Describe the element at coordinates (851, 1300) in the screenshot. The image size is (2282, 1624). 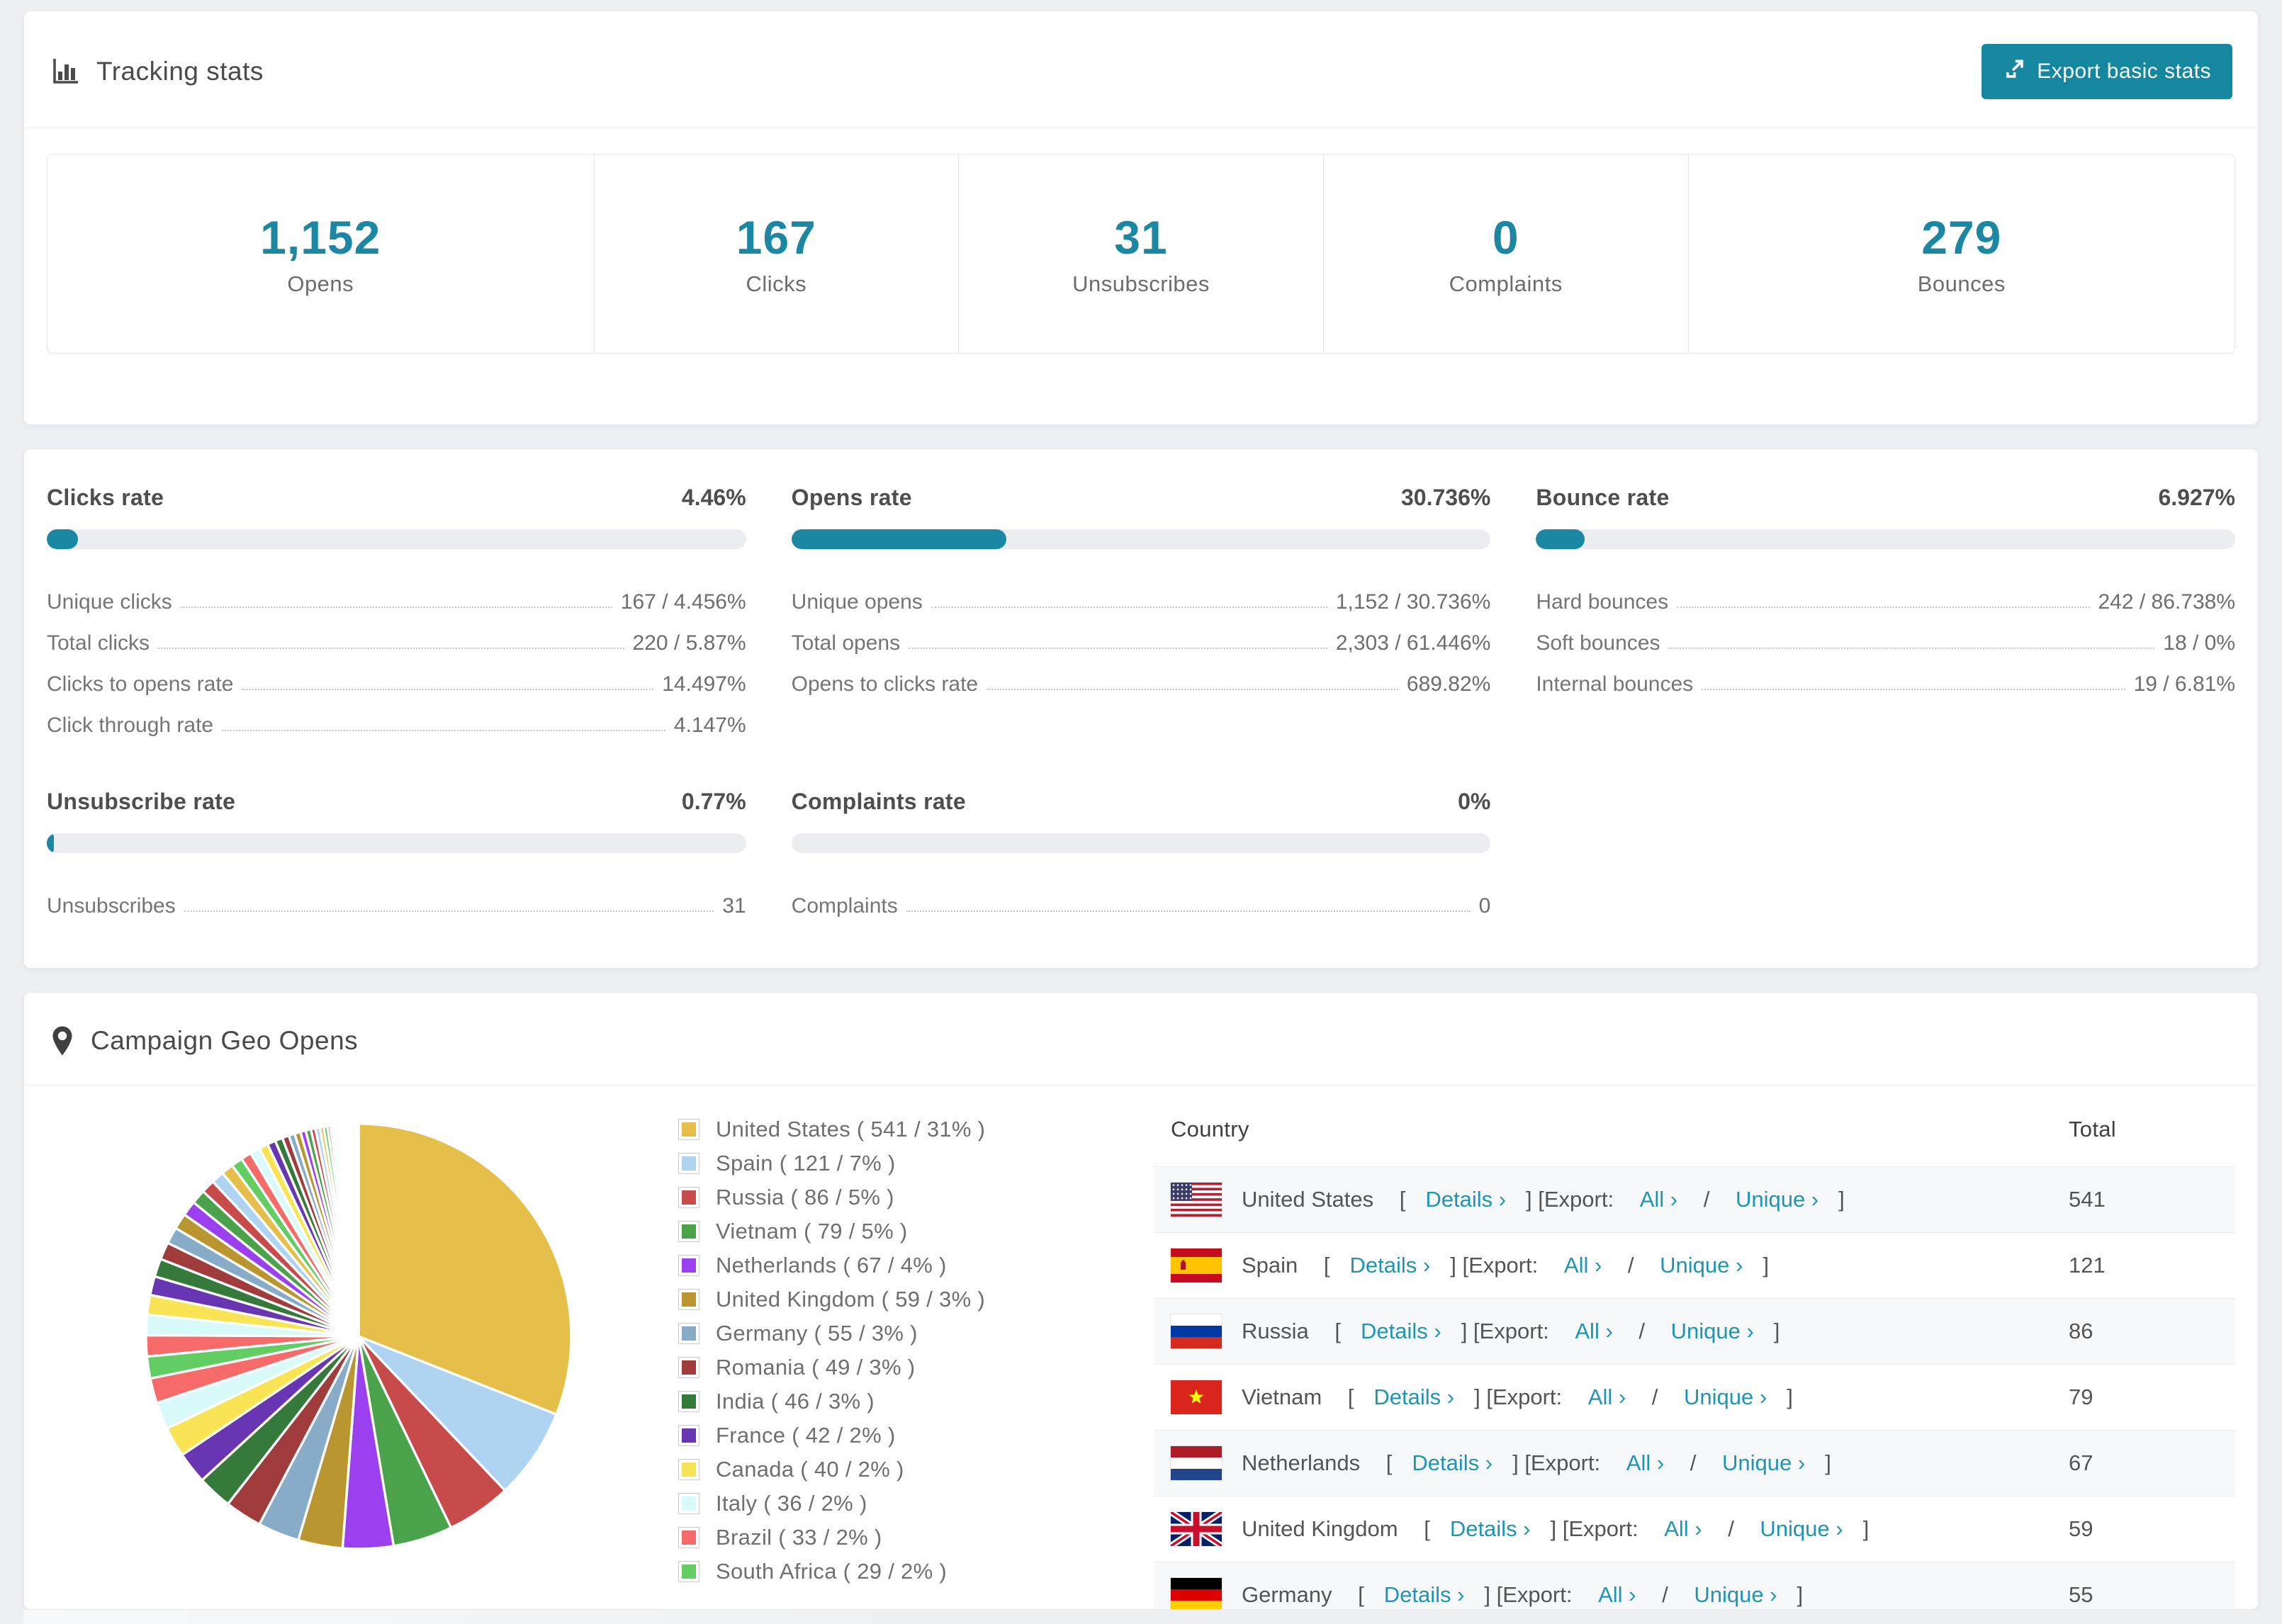
I see `legend-label: United Kingdom ( 59 / 3% )` at that location.